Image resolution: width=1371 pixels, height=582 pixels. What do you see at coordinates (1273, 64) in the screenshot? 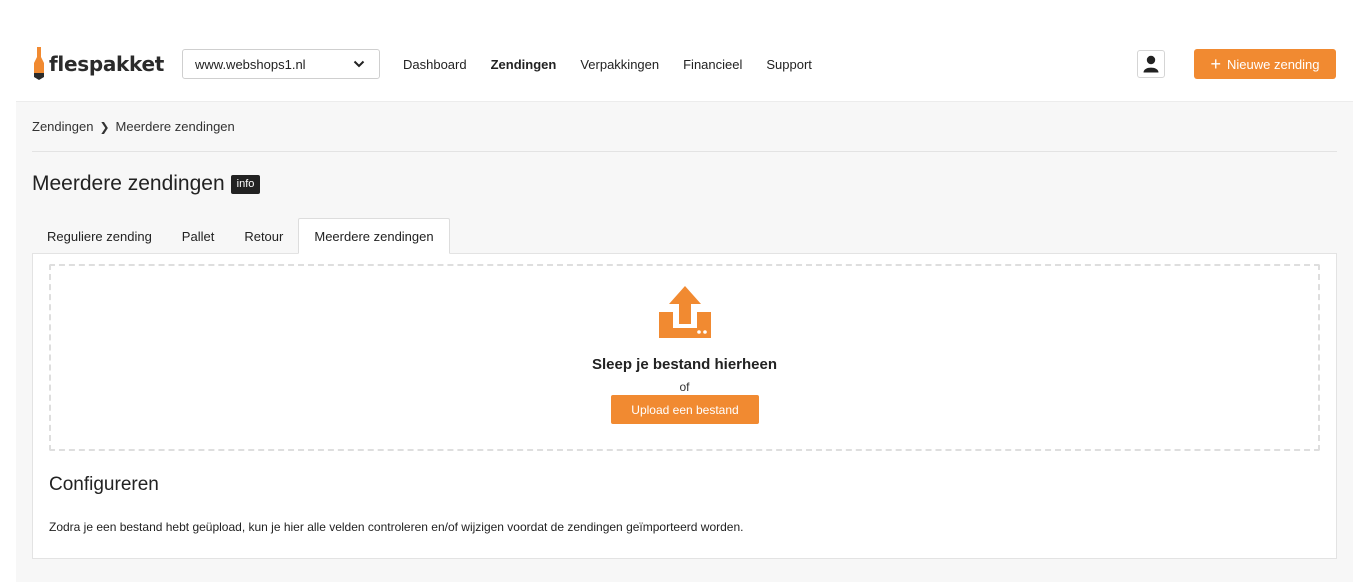
I see `new-shipment-label: Nieuwe zending` at bounding box center [1273, 64].